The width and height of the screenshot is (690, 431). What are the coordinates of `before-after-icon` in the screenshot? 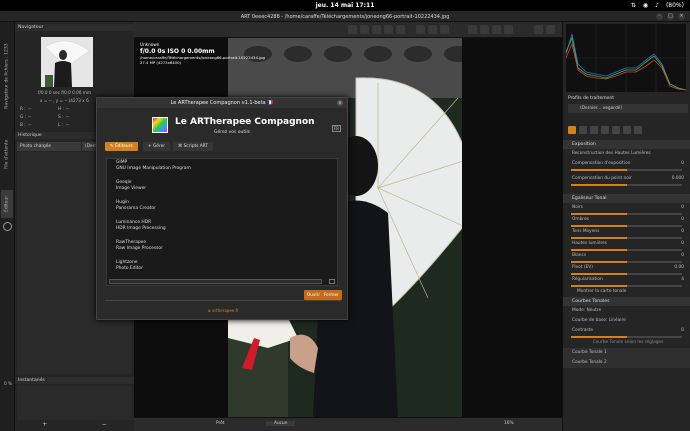 It's located at (432, 29).